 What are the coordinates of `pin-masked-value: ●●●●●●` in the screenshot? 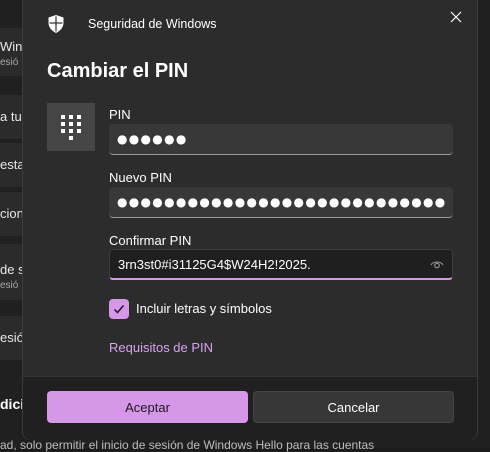 It's located at (152, 139).